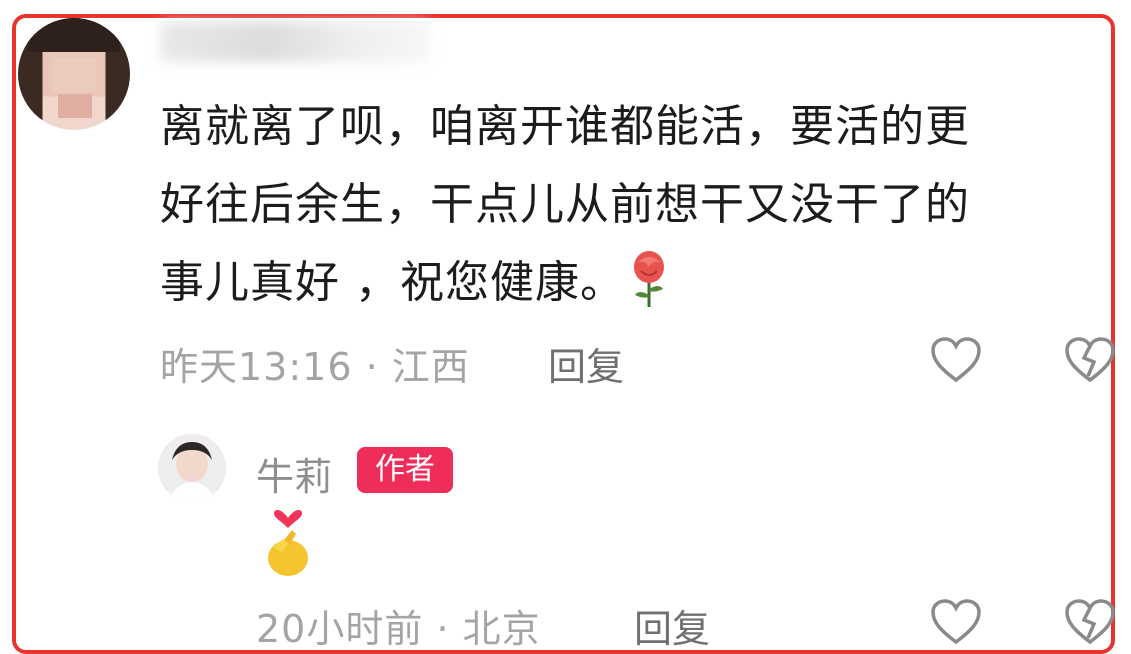 The image size is (1131, 654). I want to click on comment-meta: 昨天13:16 · 江西, so click(315, 363).